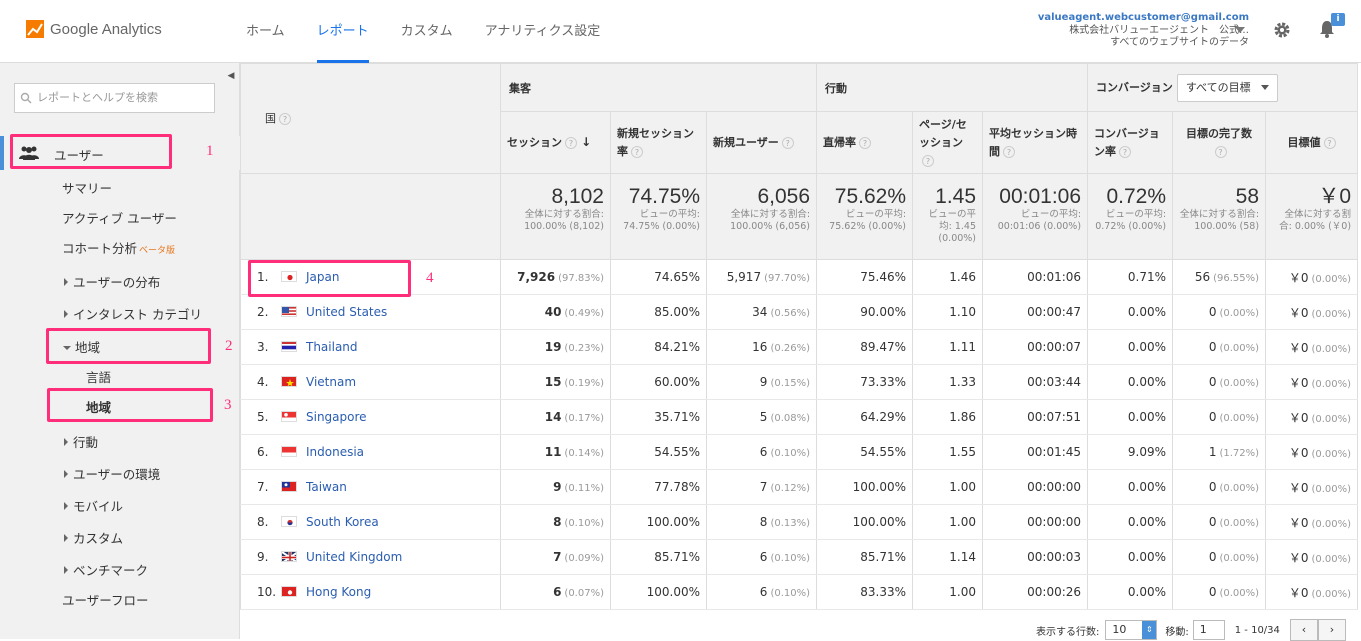 This screenshot has height=641, width=1361. I want to click on cell-bounce-rate: 89.47%, so click(865, 347).